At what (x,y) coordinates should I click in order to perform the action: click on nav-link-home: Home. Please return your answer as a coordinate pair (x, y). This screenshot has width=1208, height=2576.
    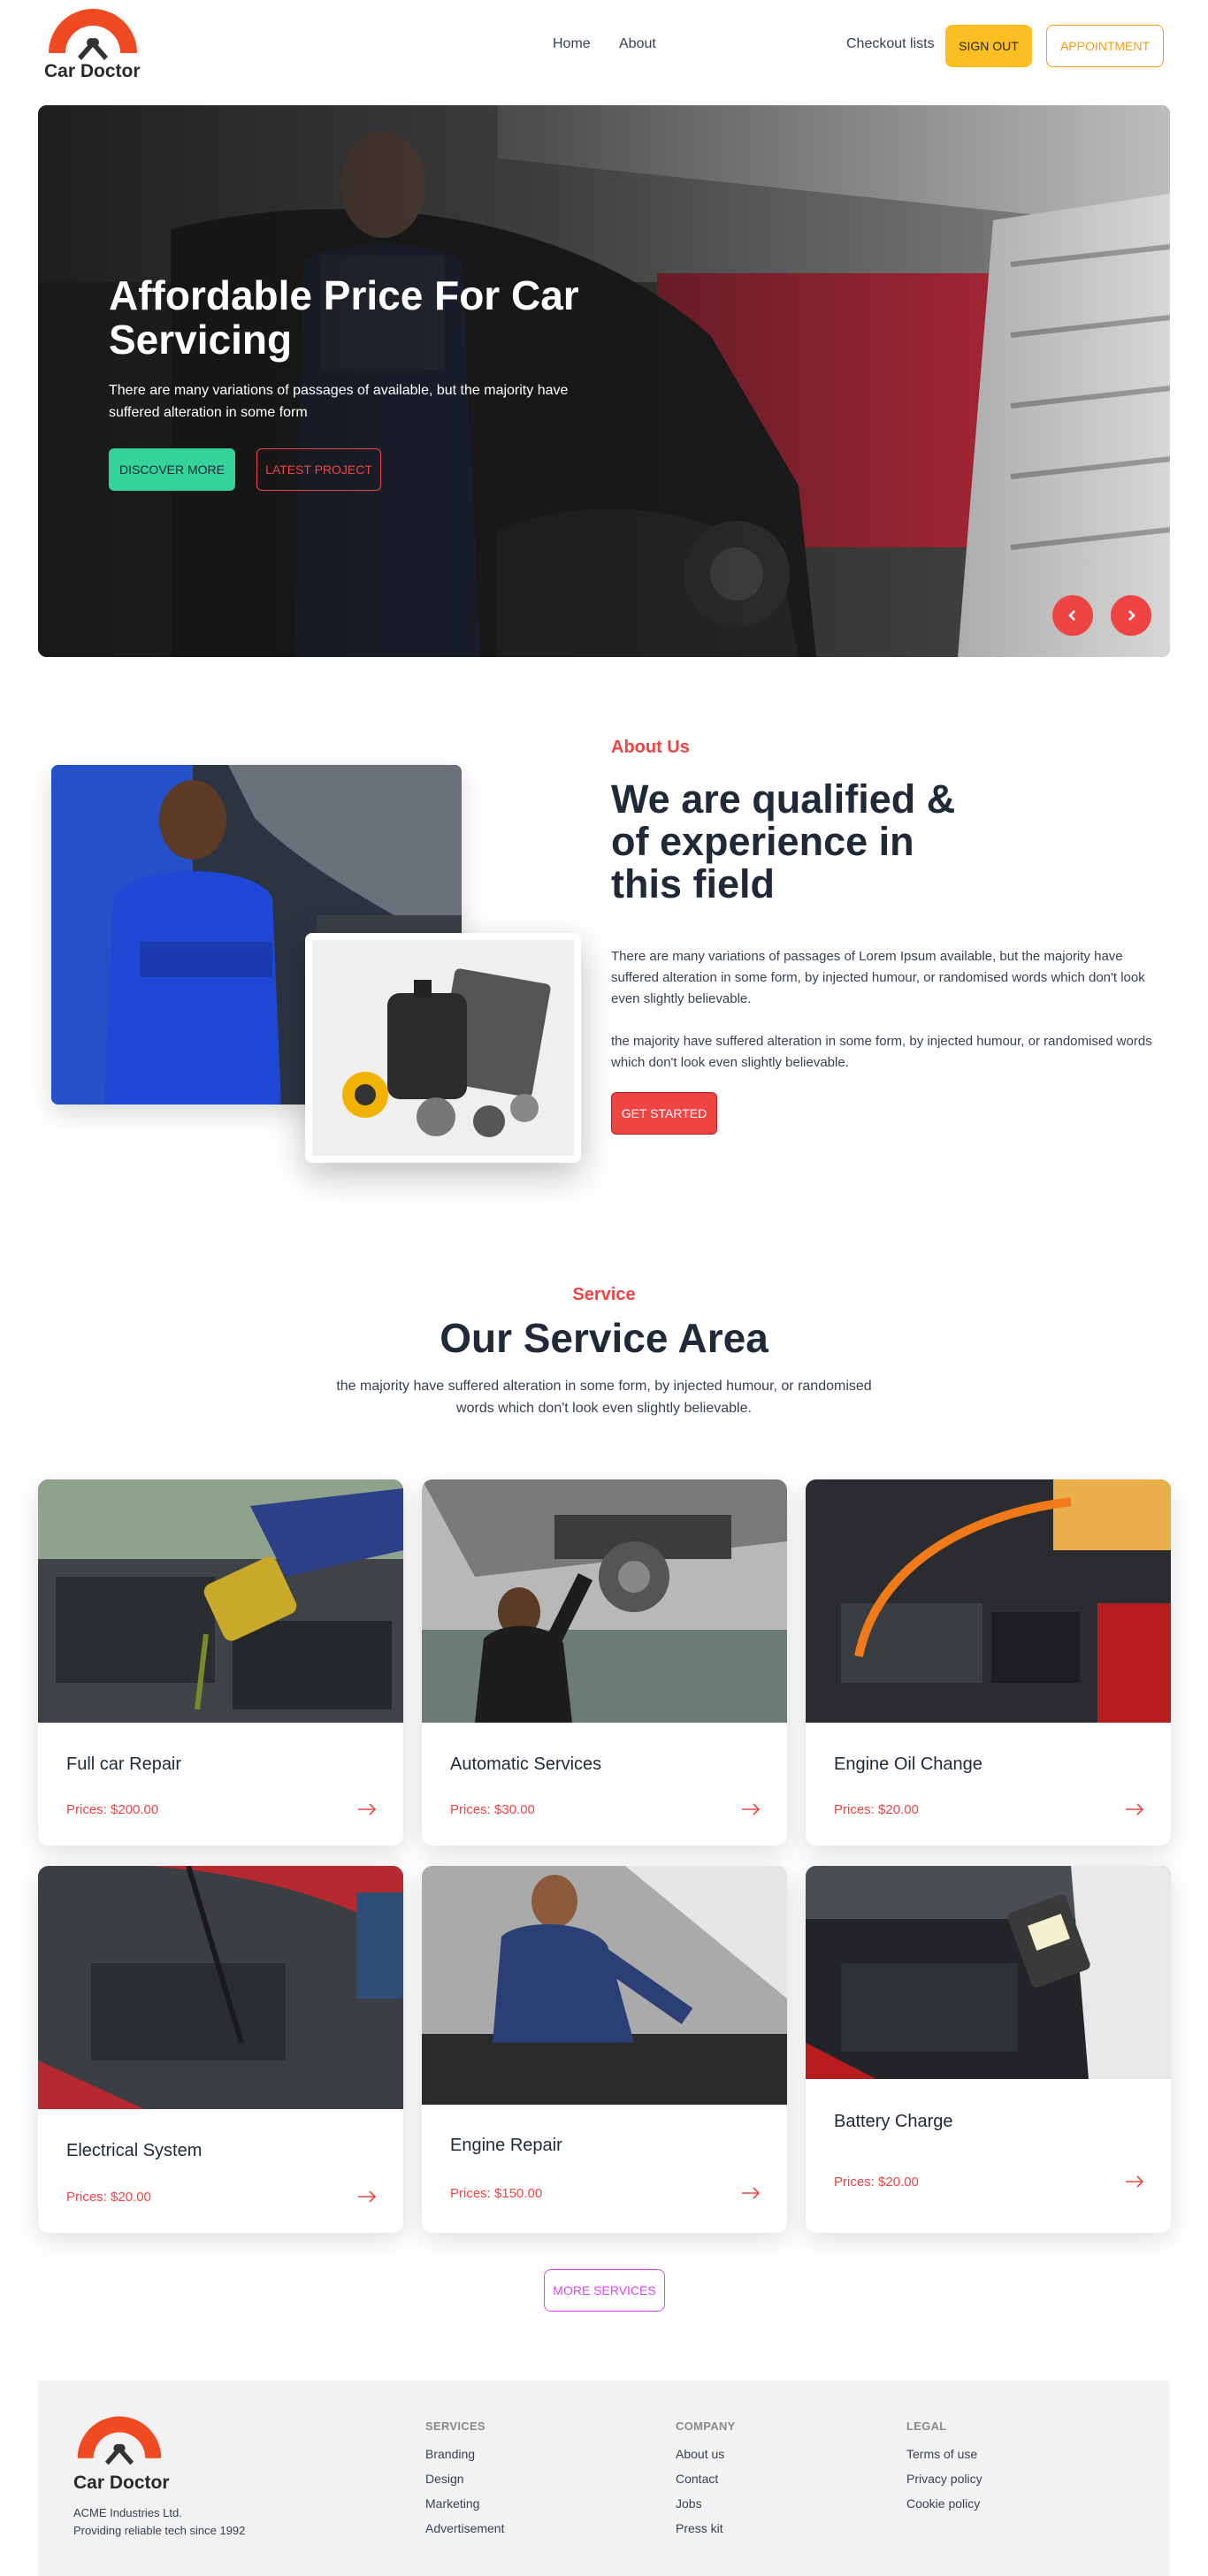
    Looking at the image, I should click on (572, 44).